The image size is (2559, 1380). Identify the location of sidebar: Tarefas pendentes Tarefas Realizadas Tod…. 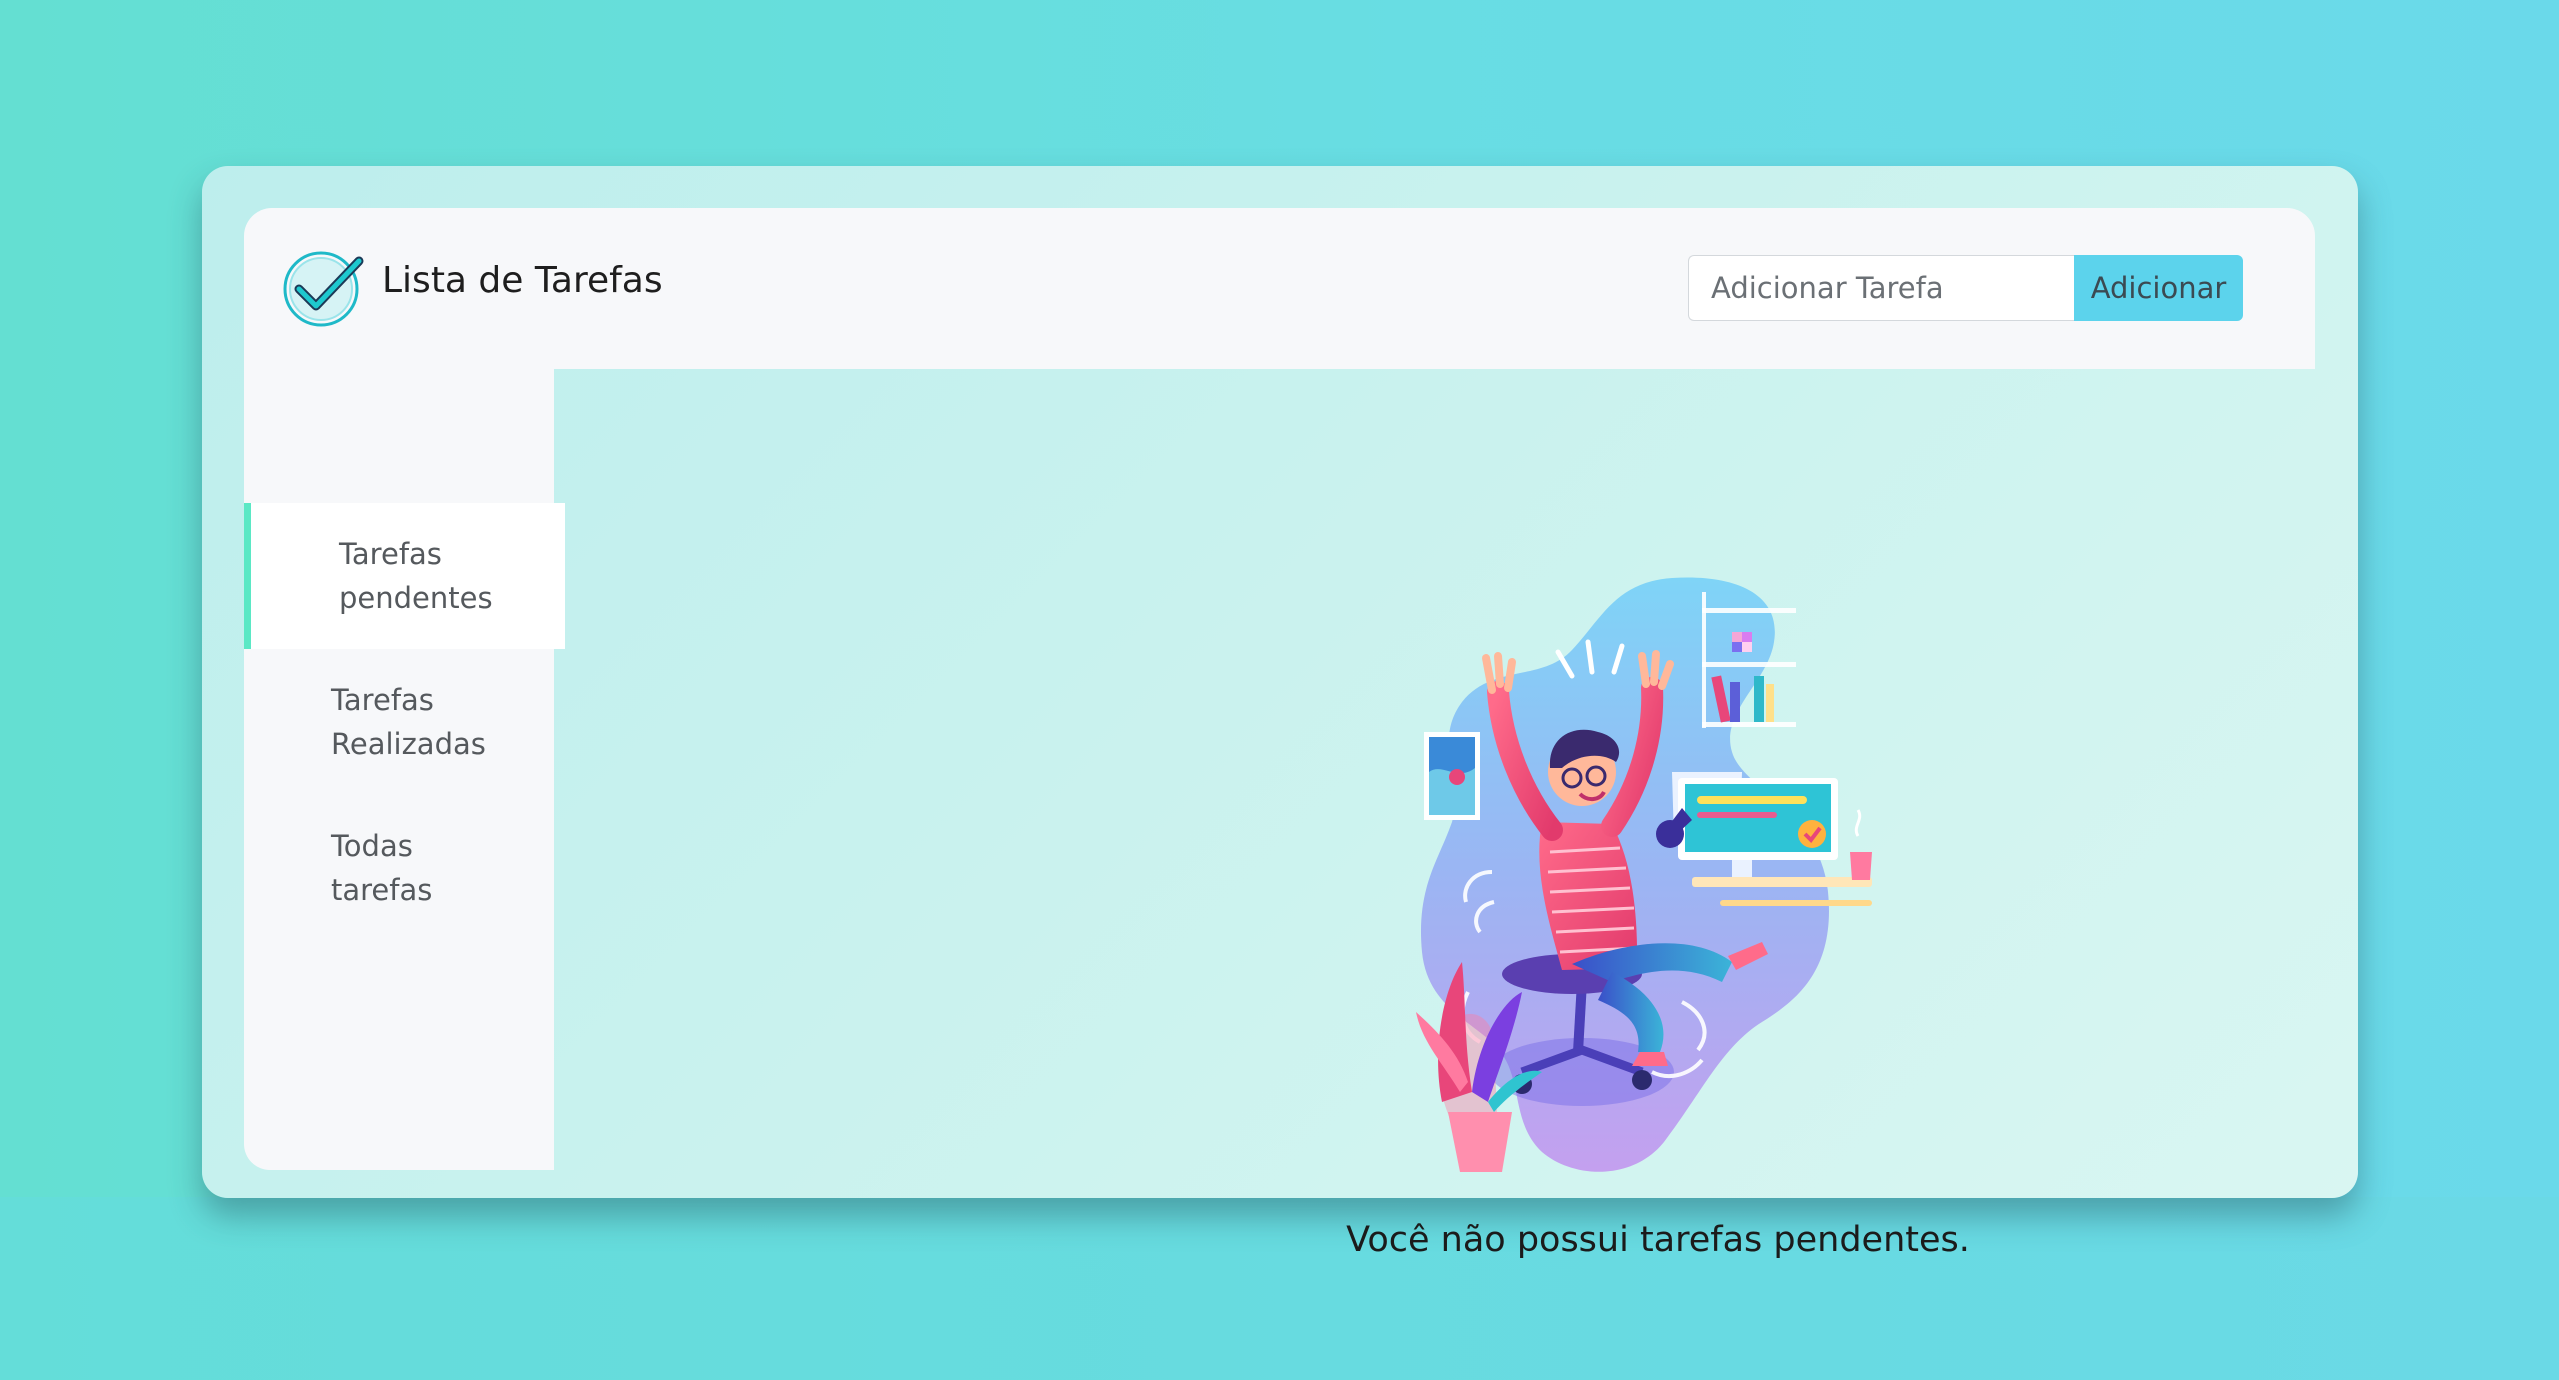
(404, 769).